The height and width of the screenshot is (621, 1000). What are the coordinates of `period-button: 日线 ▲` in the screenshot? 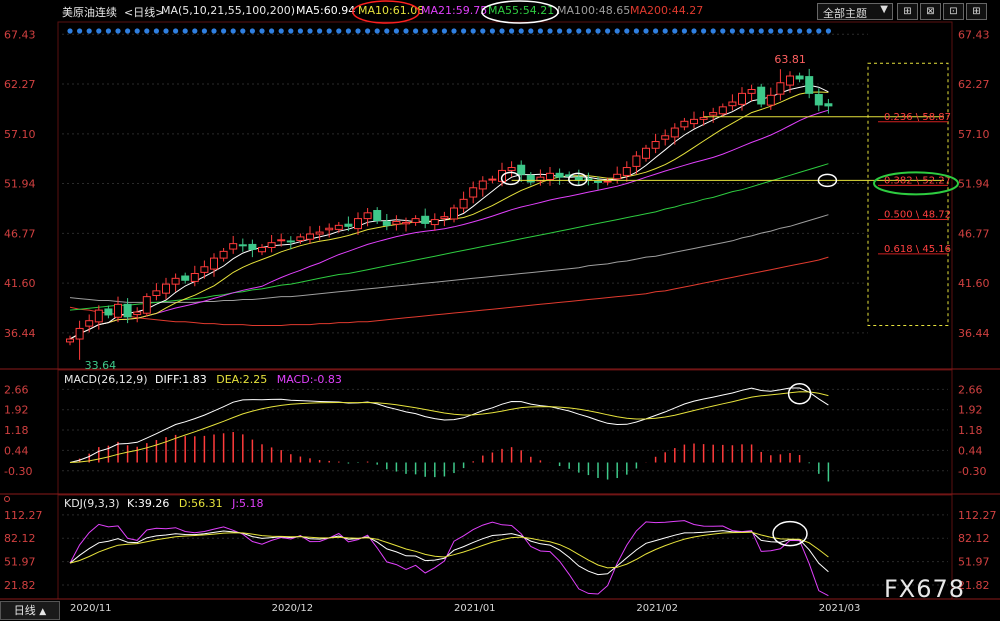 It's located at (30, 610).